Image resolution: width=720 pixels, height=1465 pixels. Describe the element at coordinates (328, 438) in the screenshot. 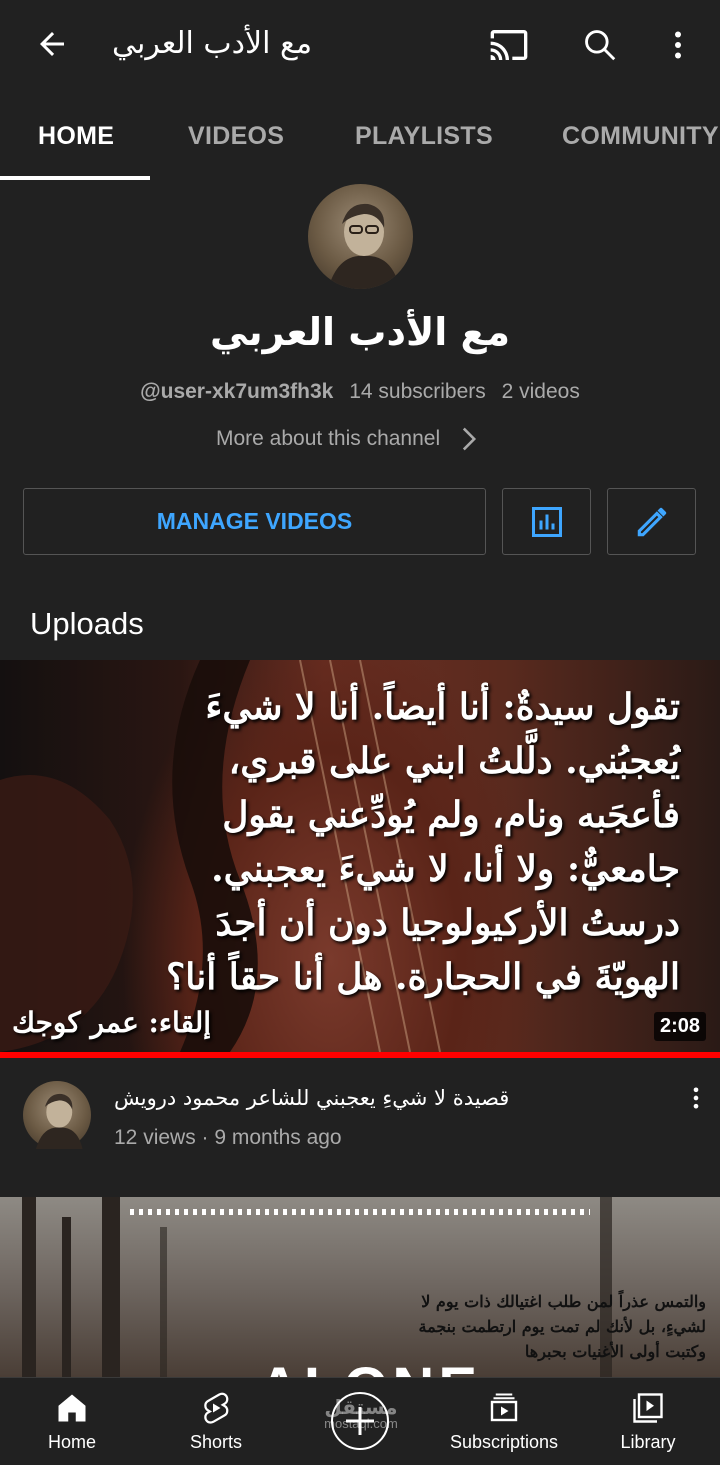

I see `more-about-label: More about this channel` at that location.